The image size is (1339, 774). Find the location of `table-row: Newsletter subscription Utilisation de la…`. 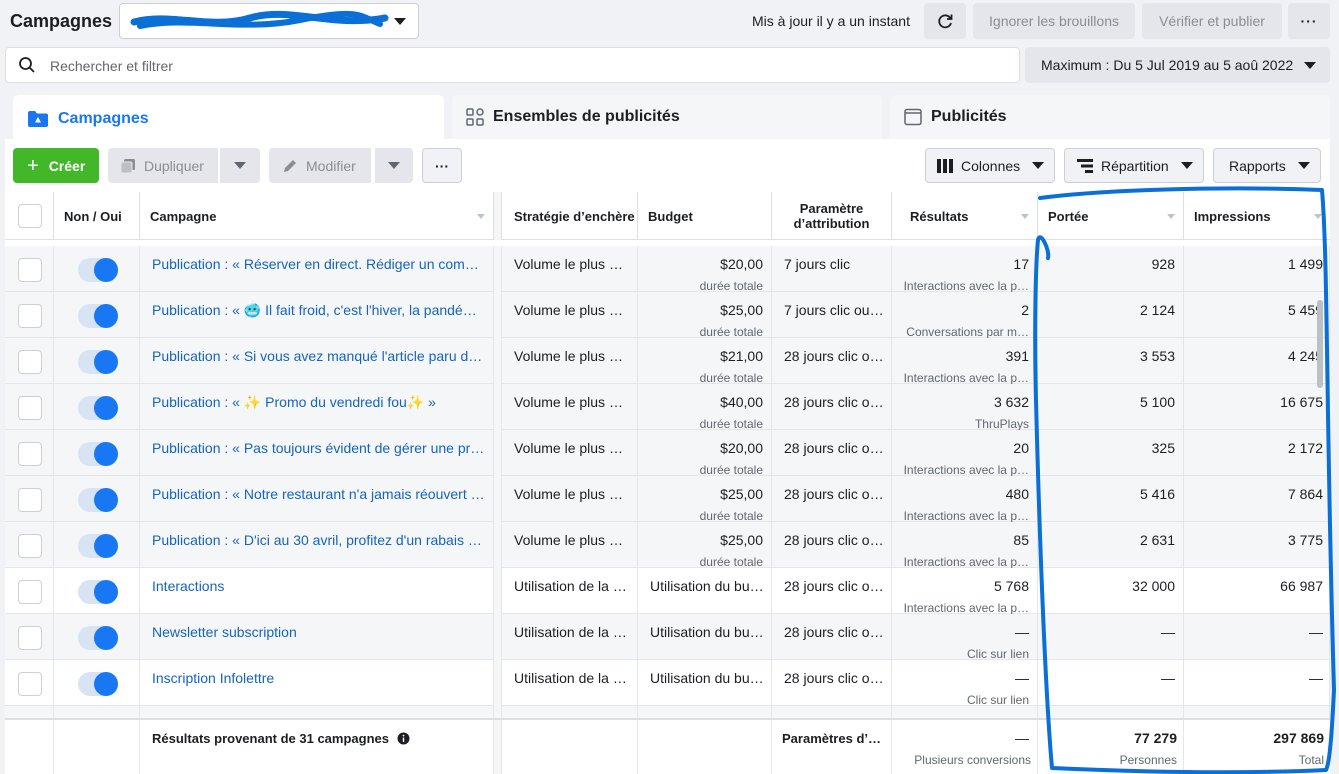

table-row: Newsletter subscription Utilisation de la… is located at coordinates (667, 637).